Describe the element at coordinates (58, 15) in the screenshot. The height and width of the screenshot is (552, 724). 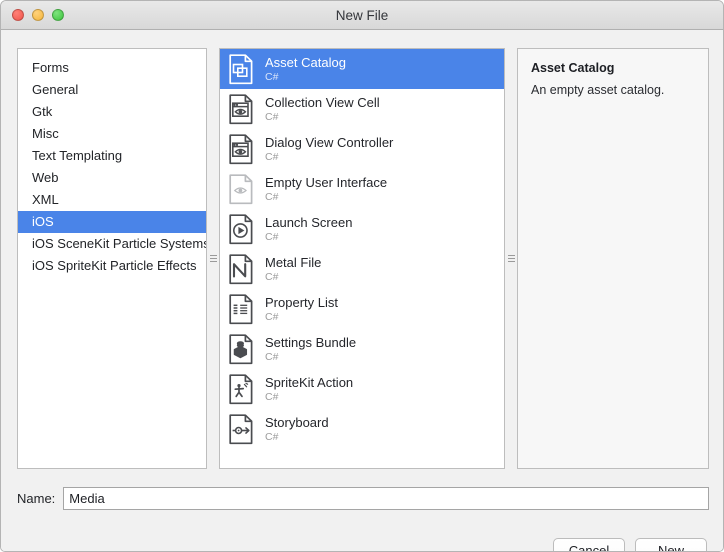
I see `maximize-button-icon` at that location.